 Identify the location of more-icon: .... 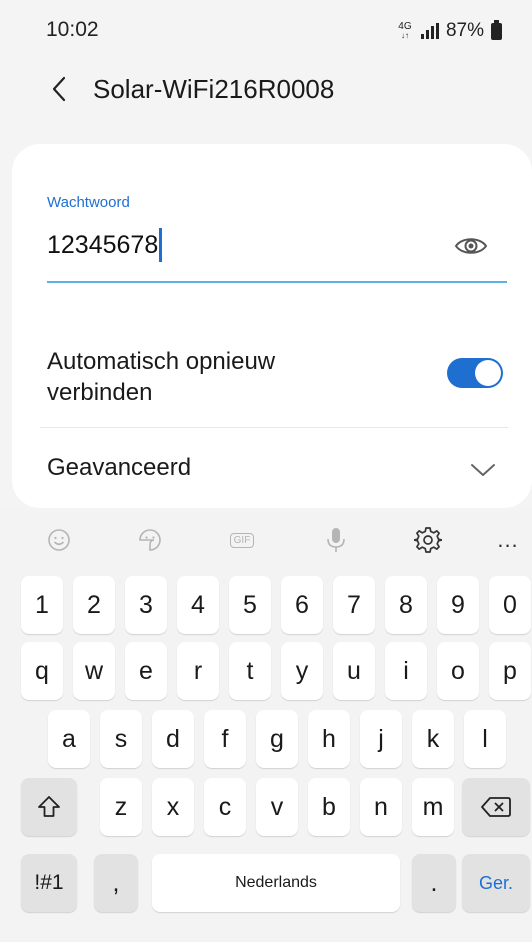
(508, 540).